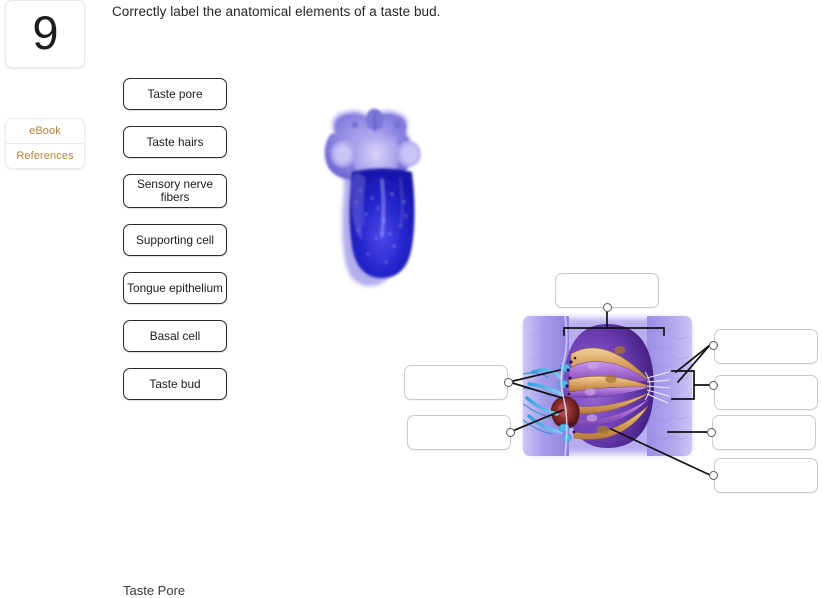 The width and height of the screenshot is (822, 598). I want to click on drop-zone-left-upper, so click(456, 382).